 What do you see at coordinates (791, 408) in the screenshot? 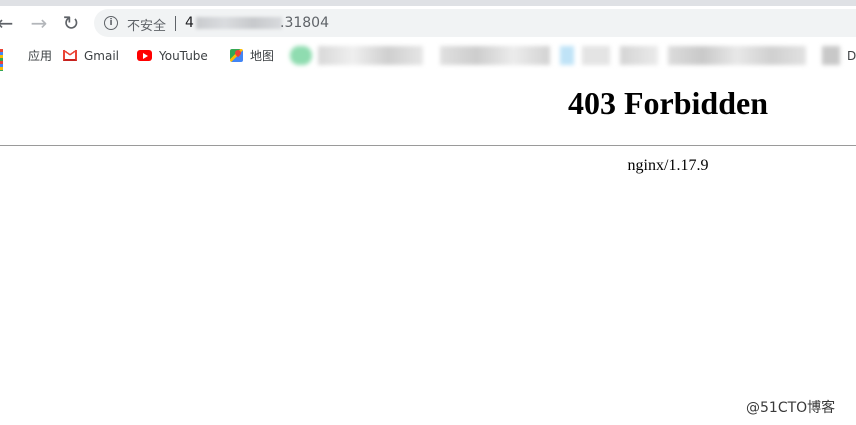
I see `watermark: @51CTO博客` at bounding box center [791, 408].